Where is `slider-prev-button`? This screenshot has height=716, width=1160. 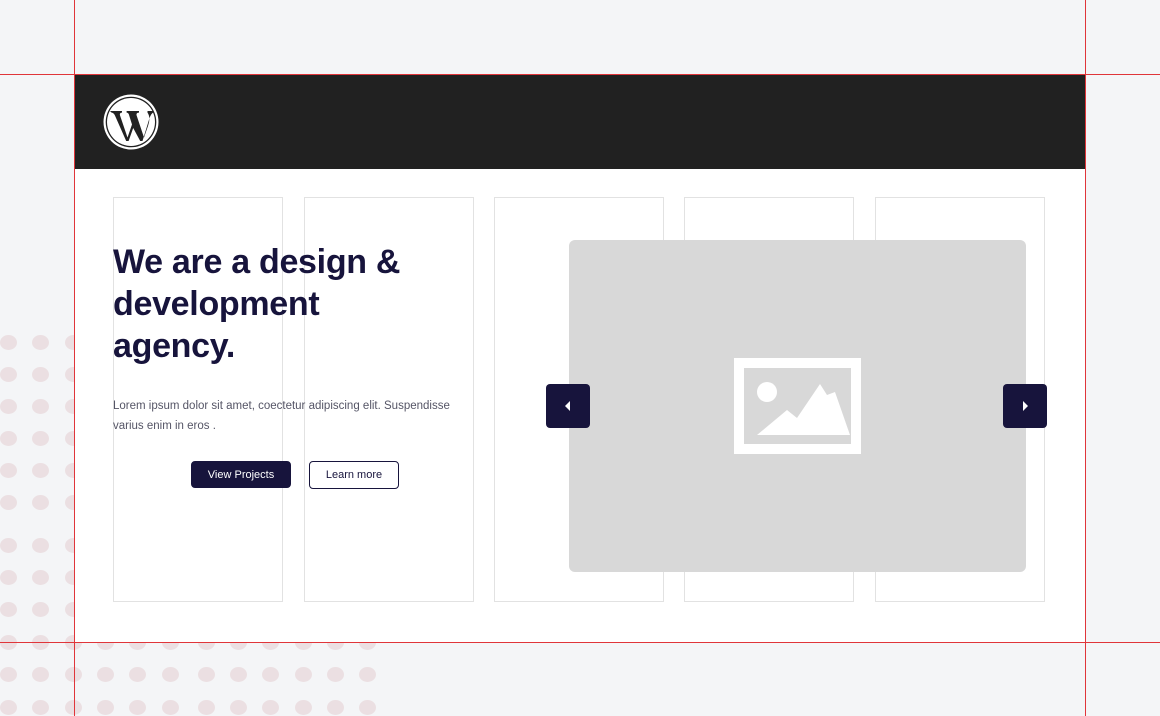
slider-prev-button is located at coordinates (568, 406).